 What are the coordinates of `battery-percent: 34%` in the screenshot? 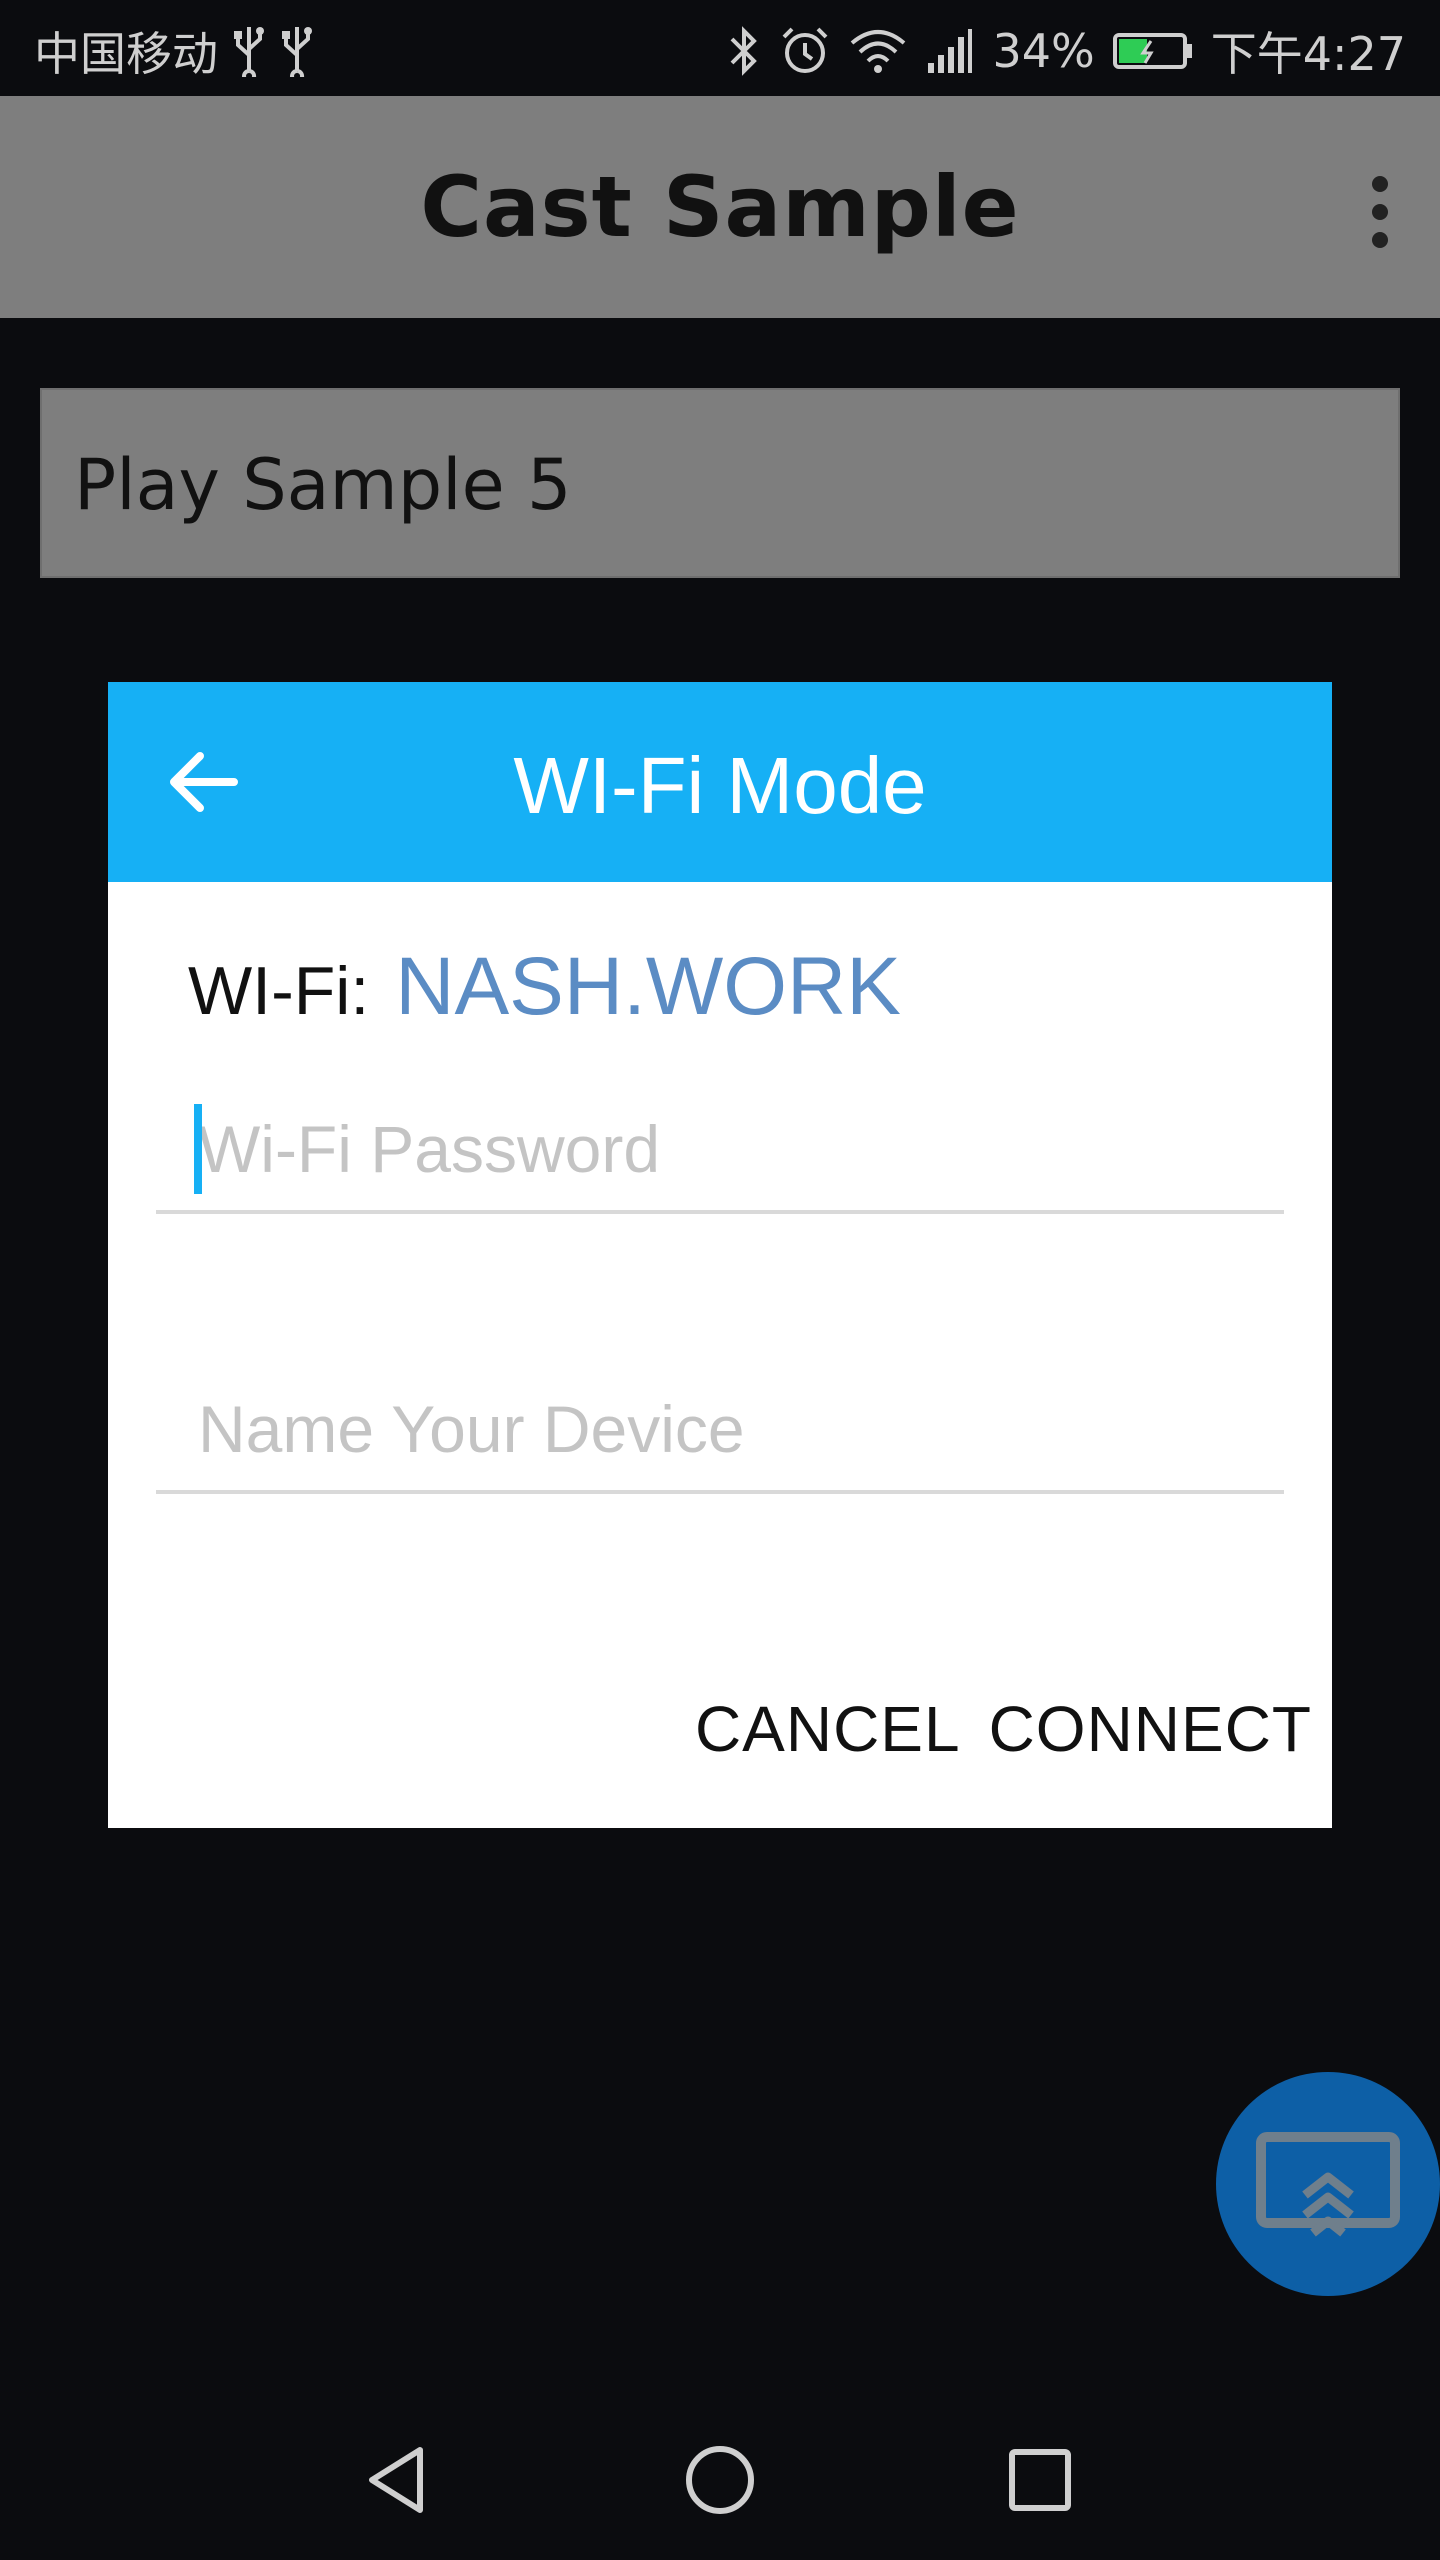 It's located at (1043, 51).